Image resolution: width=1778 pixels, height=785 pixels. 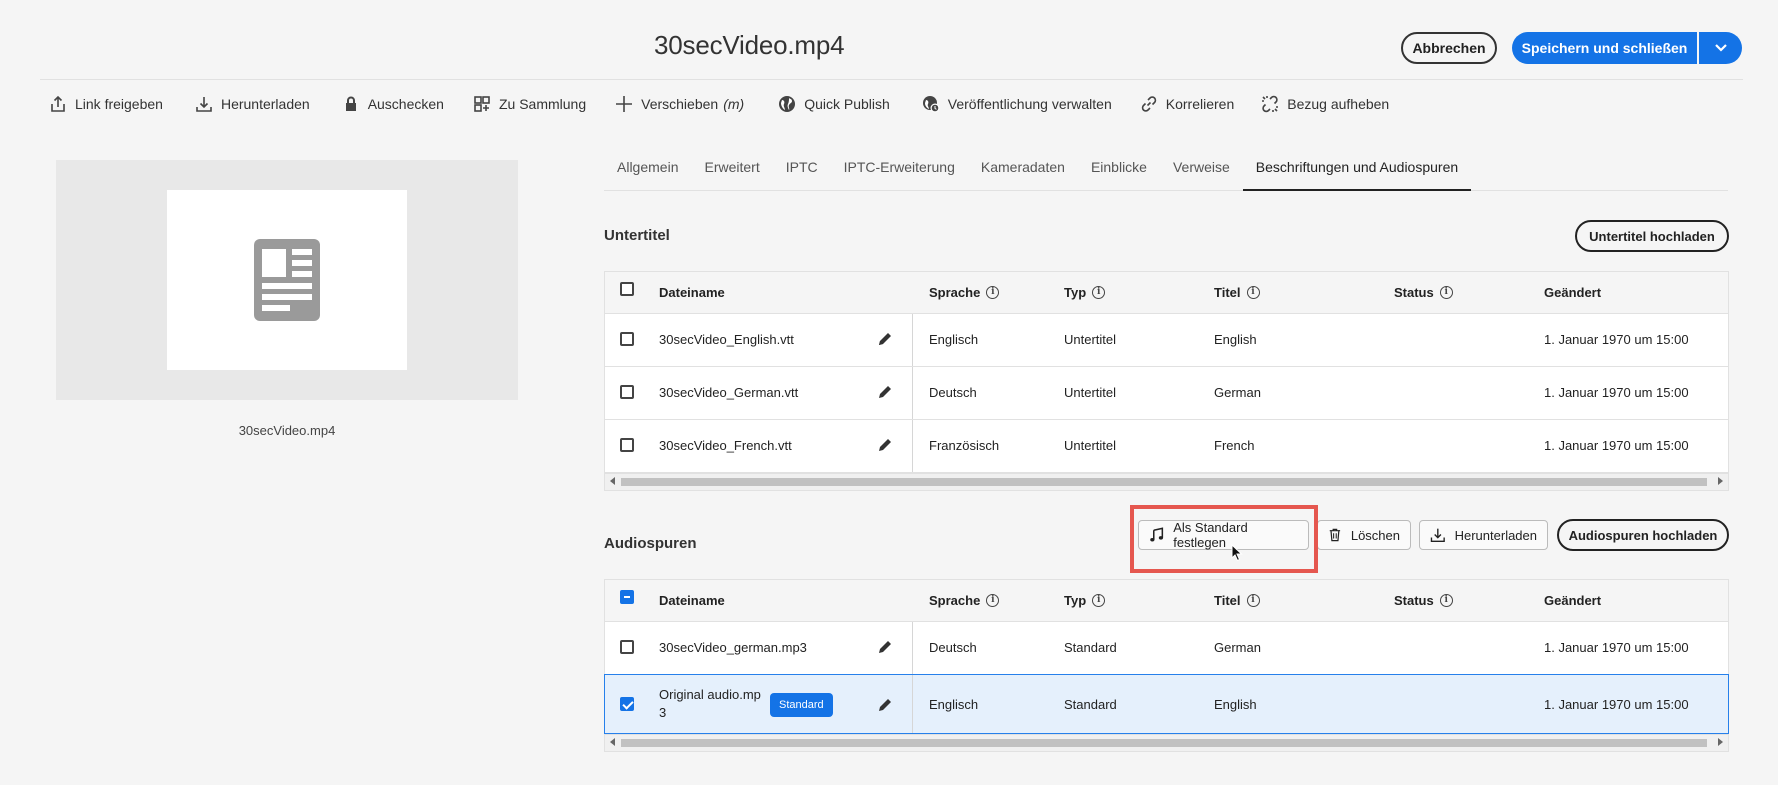 What do you see at coordinates (1234, 445) in the screenshot?
I see `cell-title: French` at bounding box center [1234, 445].